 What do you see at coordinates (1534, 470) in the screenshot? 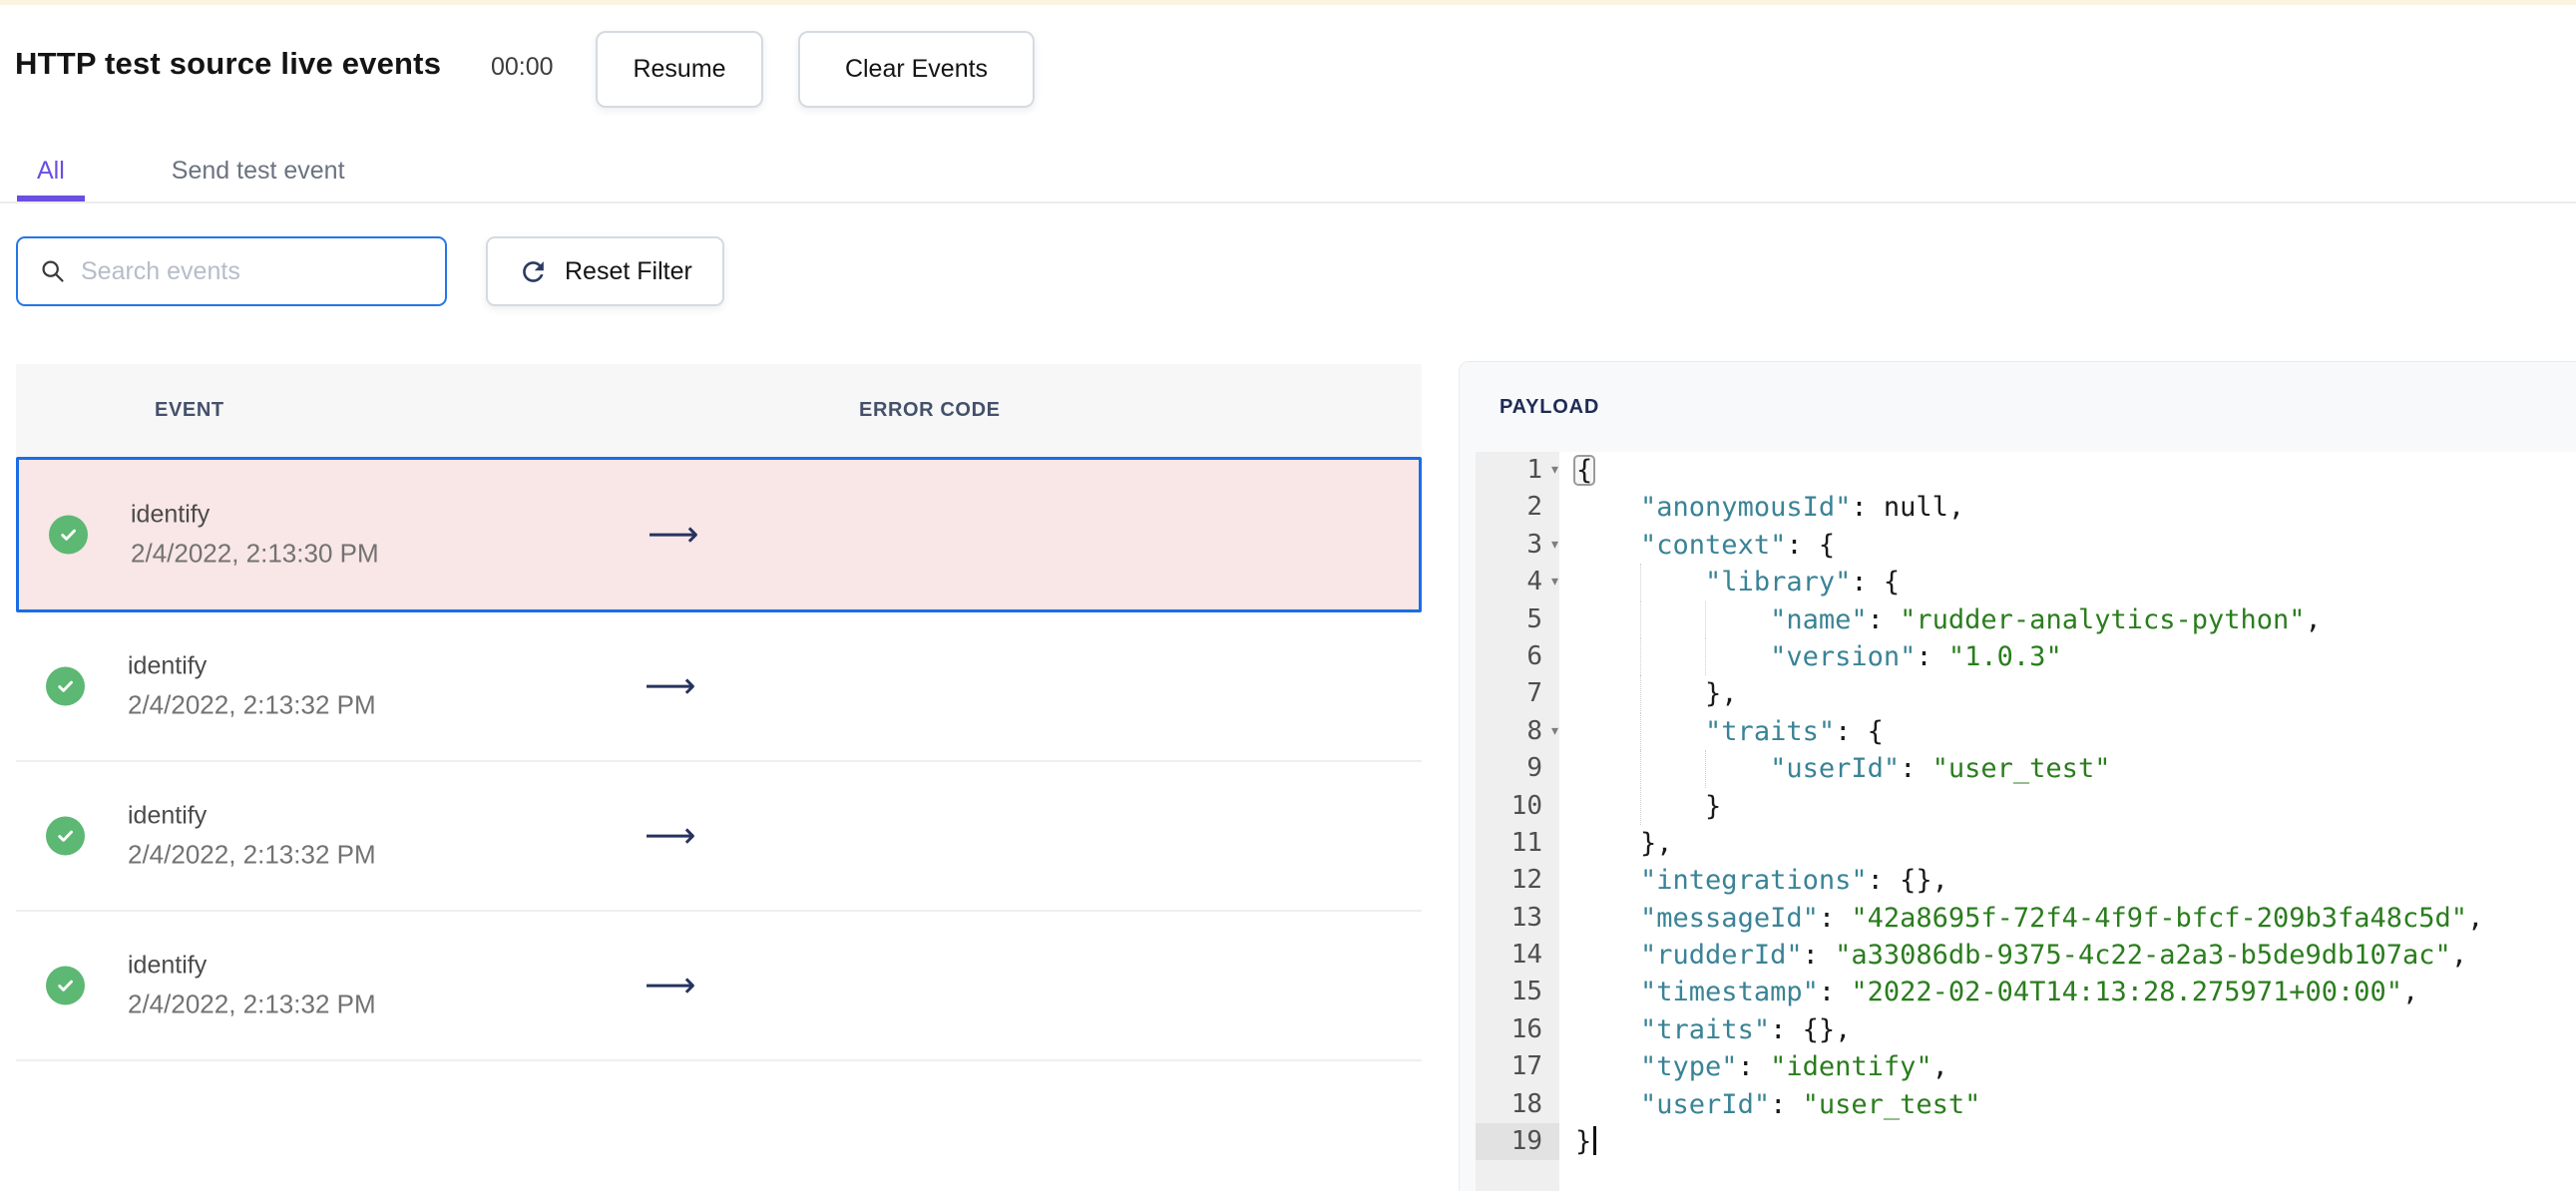
I see `line-number-value: 1` at bounding box center [1534, 470].